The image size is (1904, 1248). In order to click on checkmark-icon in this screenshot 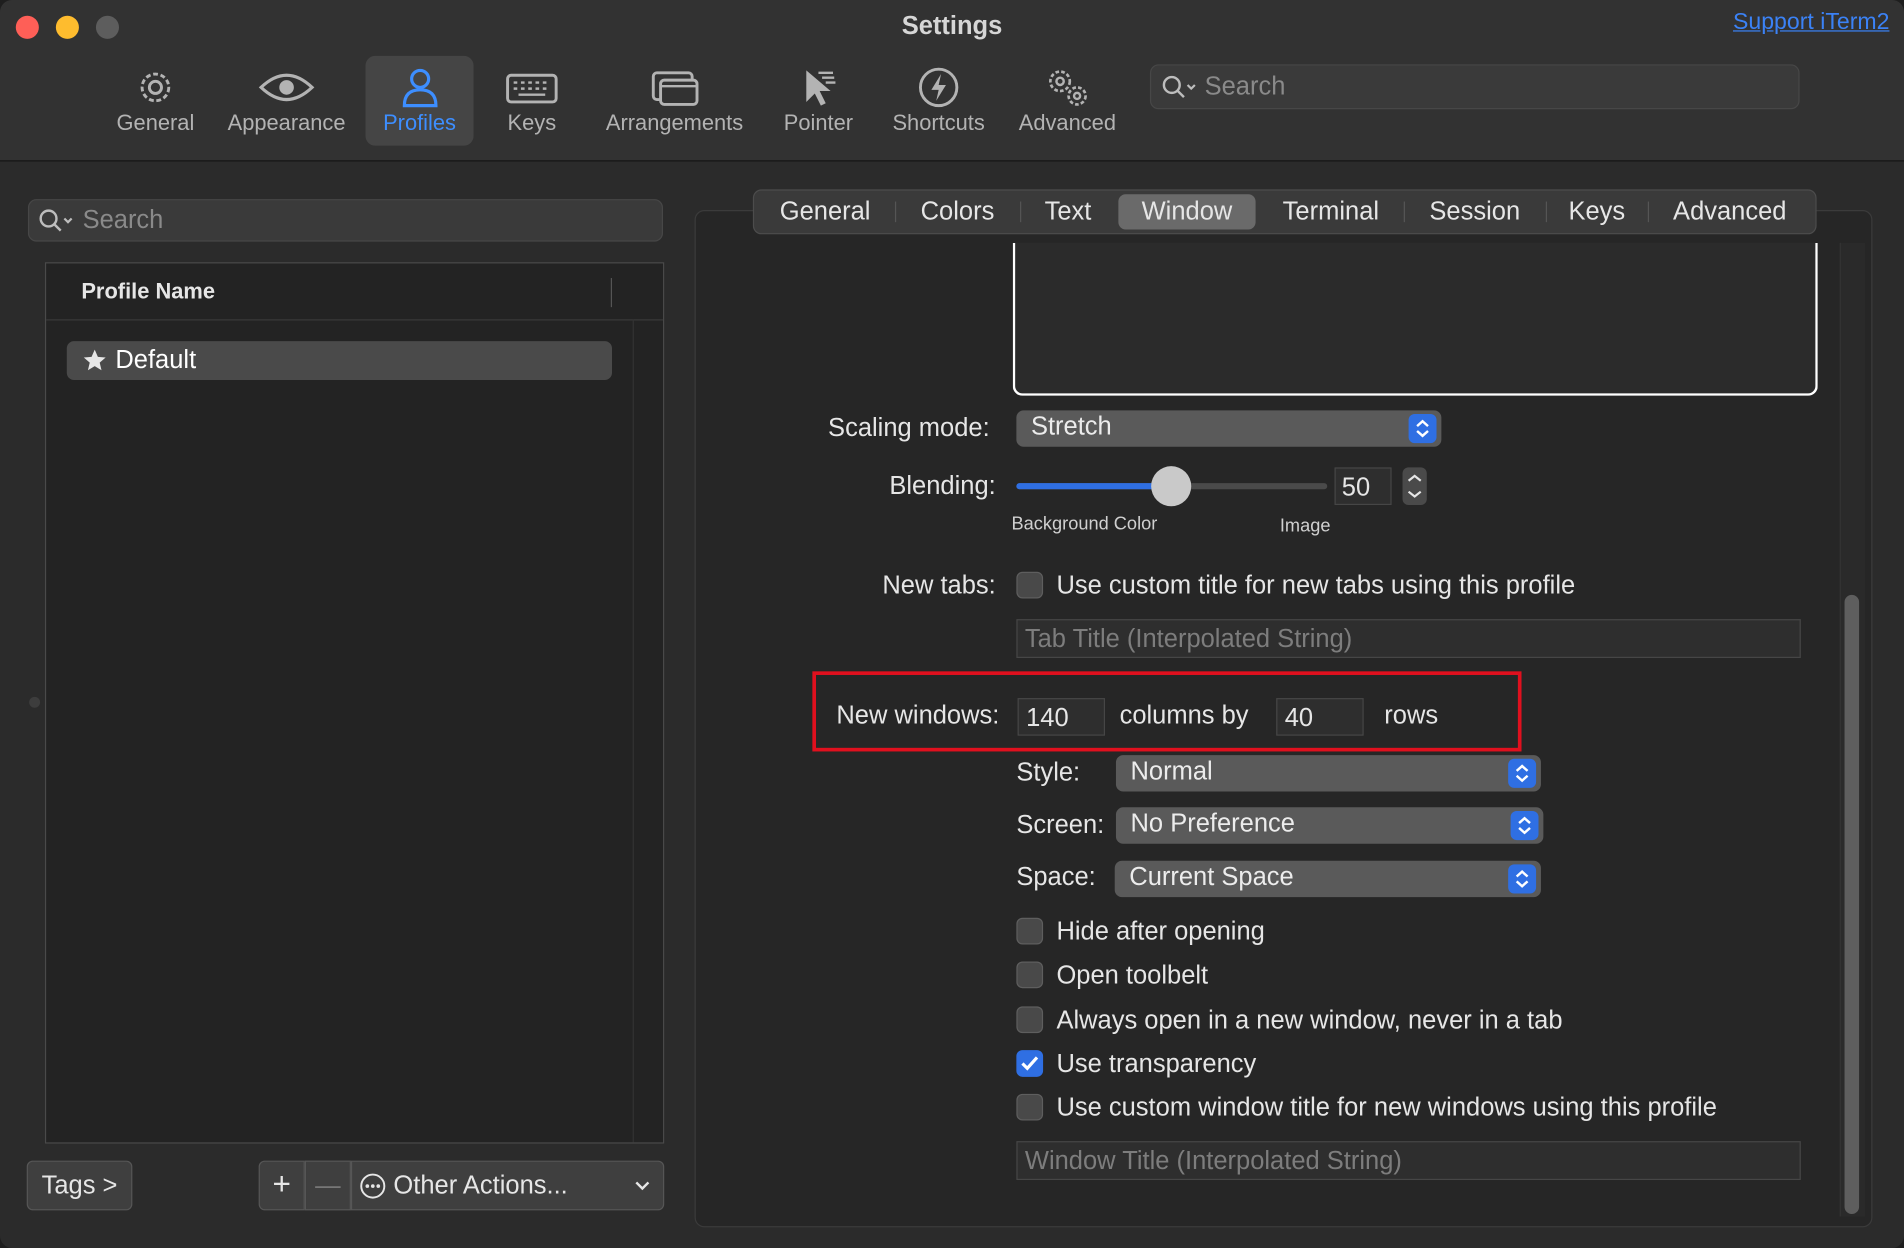, I will do `click(1030, 1063)`.